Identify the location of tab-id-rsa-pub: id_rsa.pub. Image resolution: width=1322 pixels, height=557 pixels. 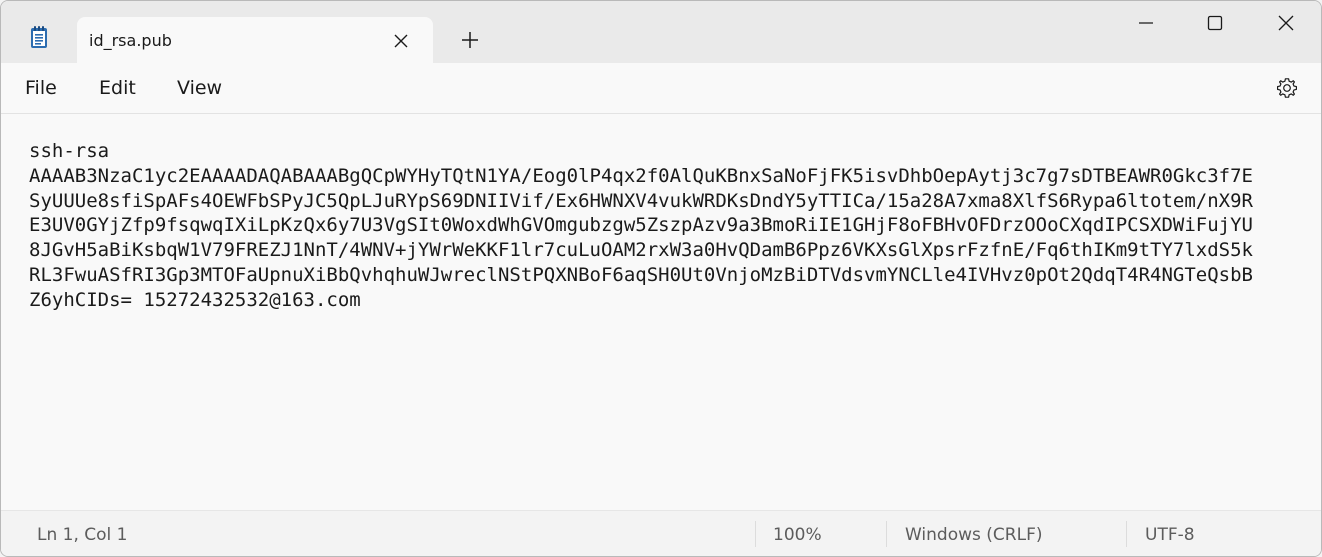
(255, 41).